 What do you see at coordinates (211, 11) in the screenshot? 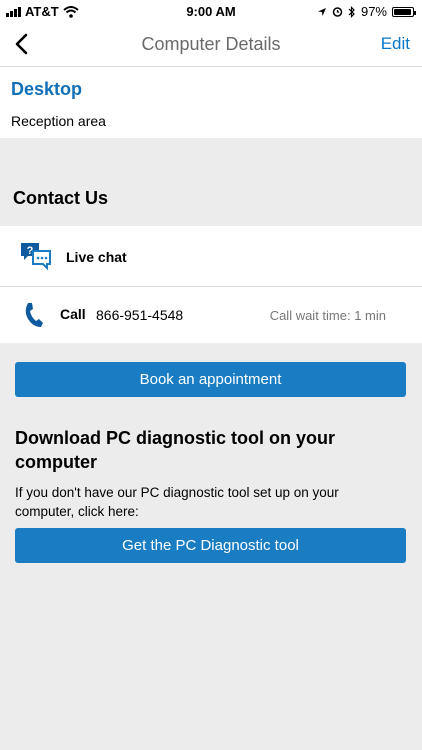
I see `status-bar: AT&T 9:00 AM 97%` at bounding box center [211, 11].